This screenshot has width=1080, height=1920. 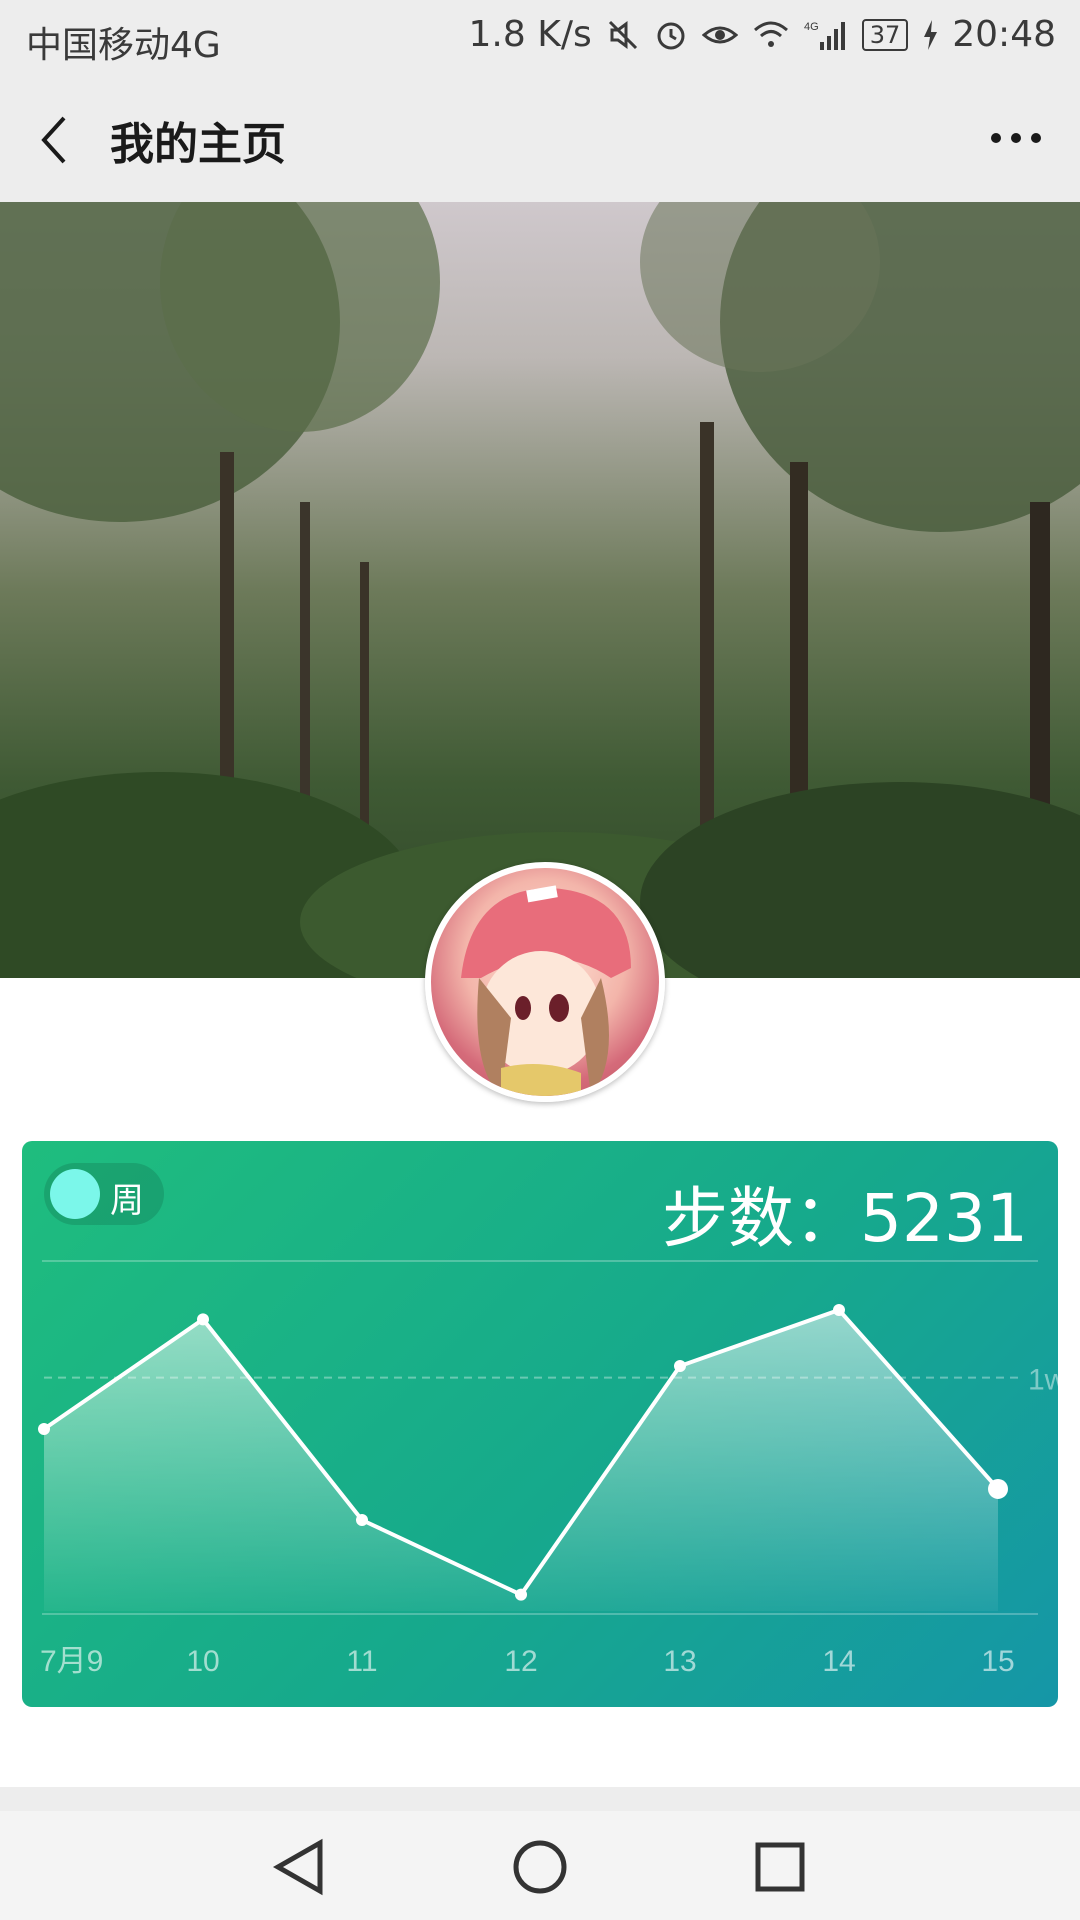 I want to click on series-area, so click(x=521, y=1460).